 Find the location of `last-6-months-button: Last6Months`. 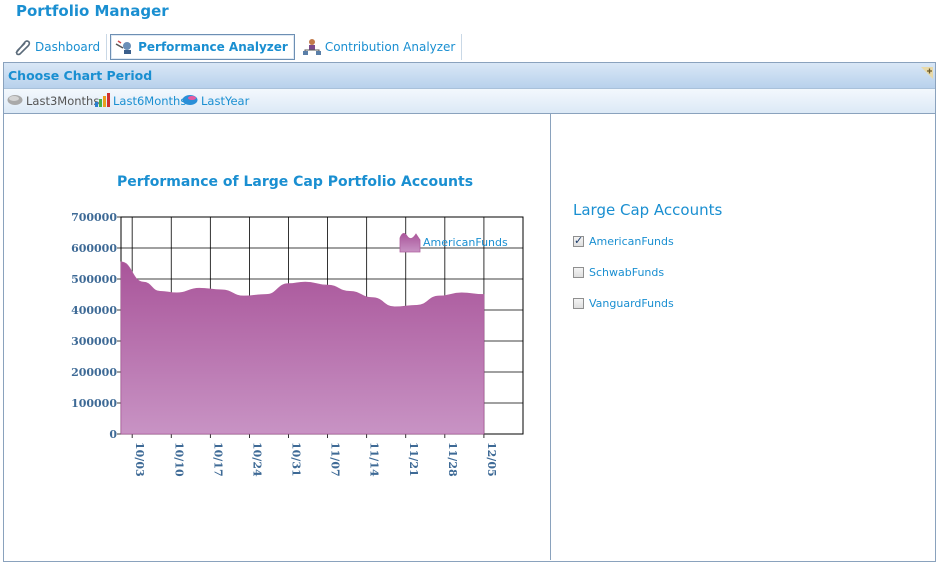

last-6-months-button: Last6Months is located at coordinates (140, 101).